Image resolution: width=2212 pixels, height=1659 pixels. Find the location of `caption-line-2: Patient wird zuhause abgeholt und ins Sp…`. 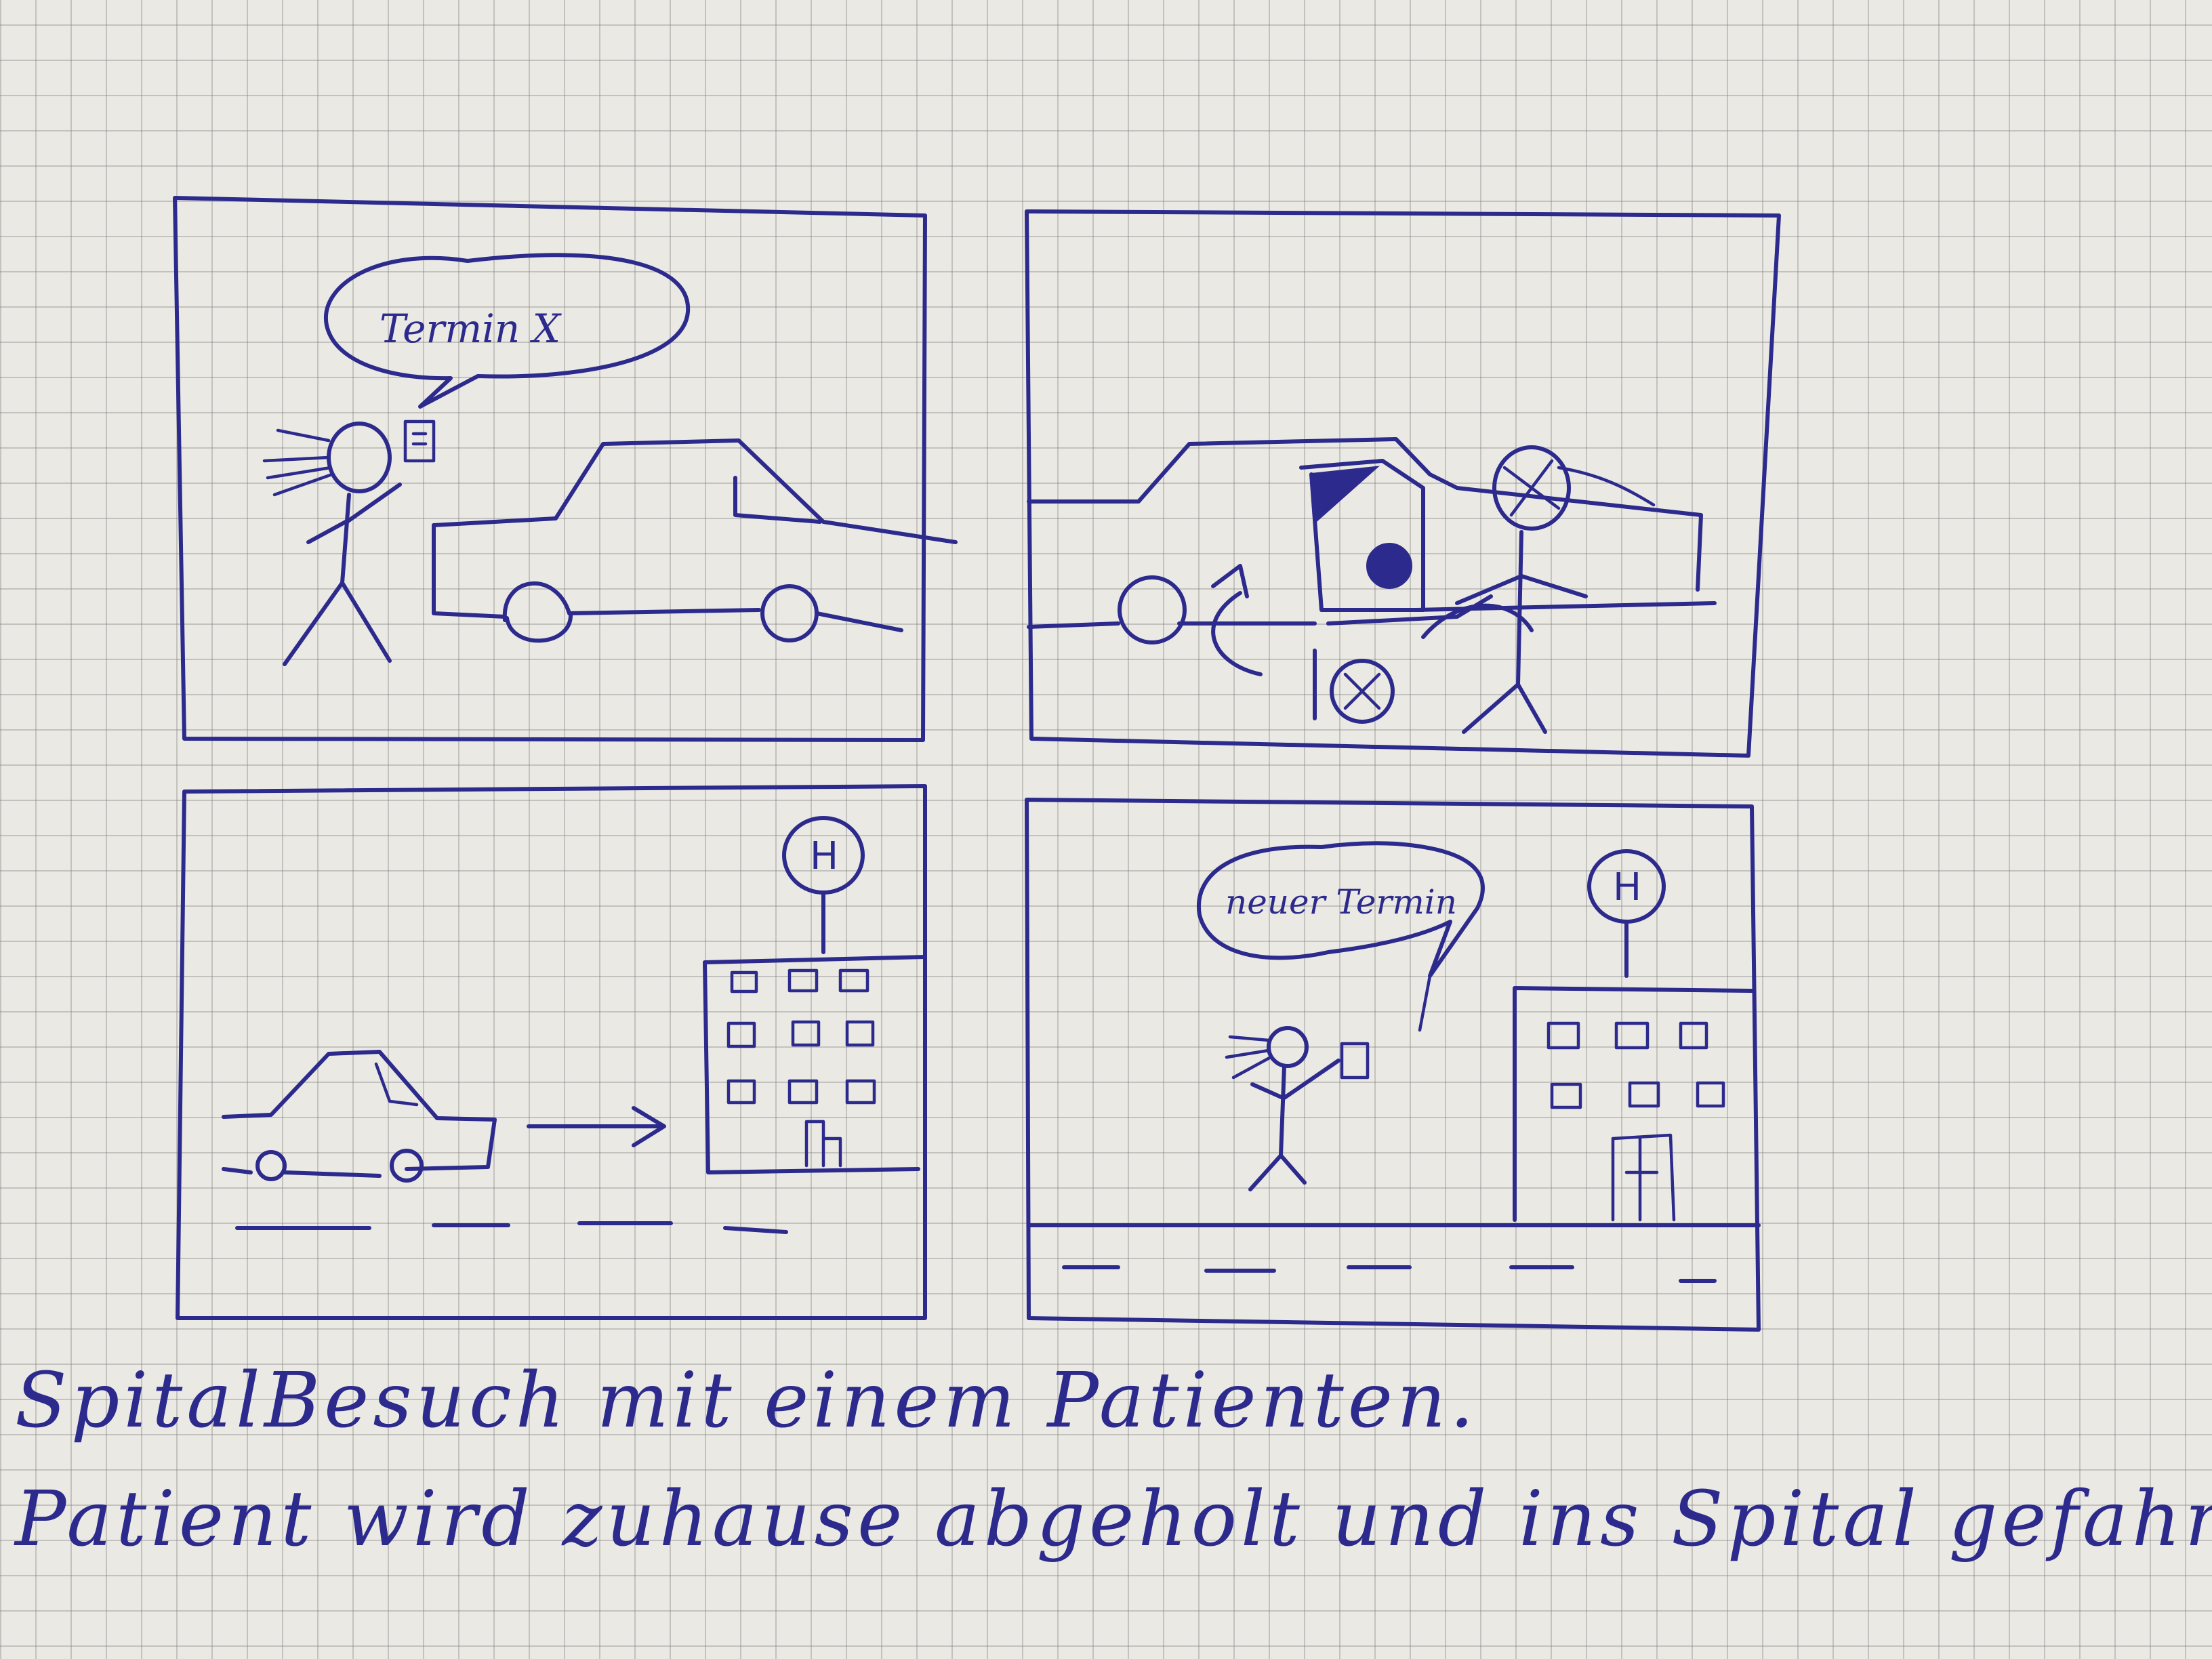

caption-line-2: Patient wird zuhause abgeholt und ins Sp… is located at coordinates (1113, 1519).